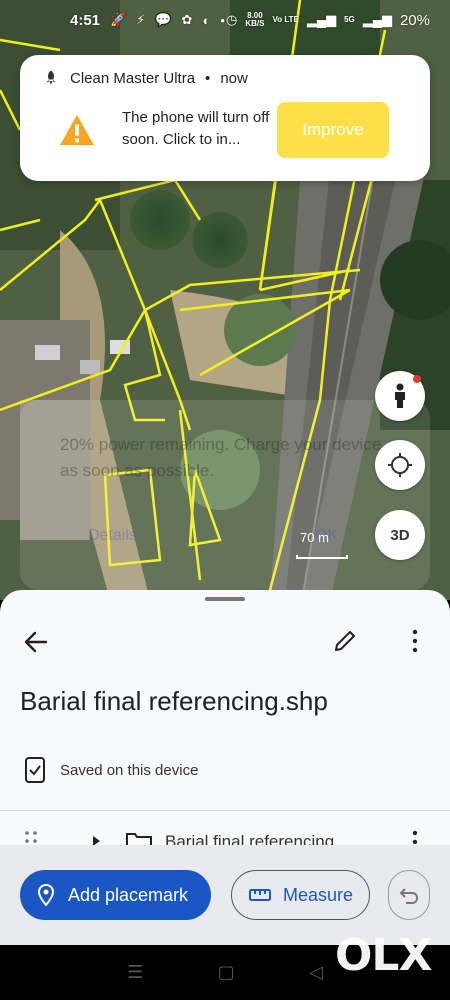  I want to click on notification-app-name: Clean Master Ultra, so click(133, 78).